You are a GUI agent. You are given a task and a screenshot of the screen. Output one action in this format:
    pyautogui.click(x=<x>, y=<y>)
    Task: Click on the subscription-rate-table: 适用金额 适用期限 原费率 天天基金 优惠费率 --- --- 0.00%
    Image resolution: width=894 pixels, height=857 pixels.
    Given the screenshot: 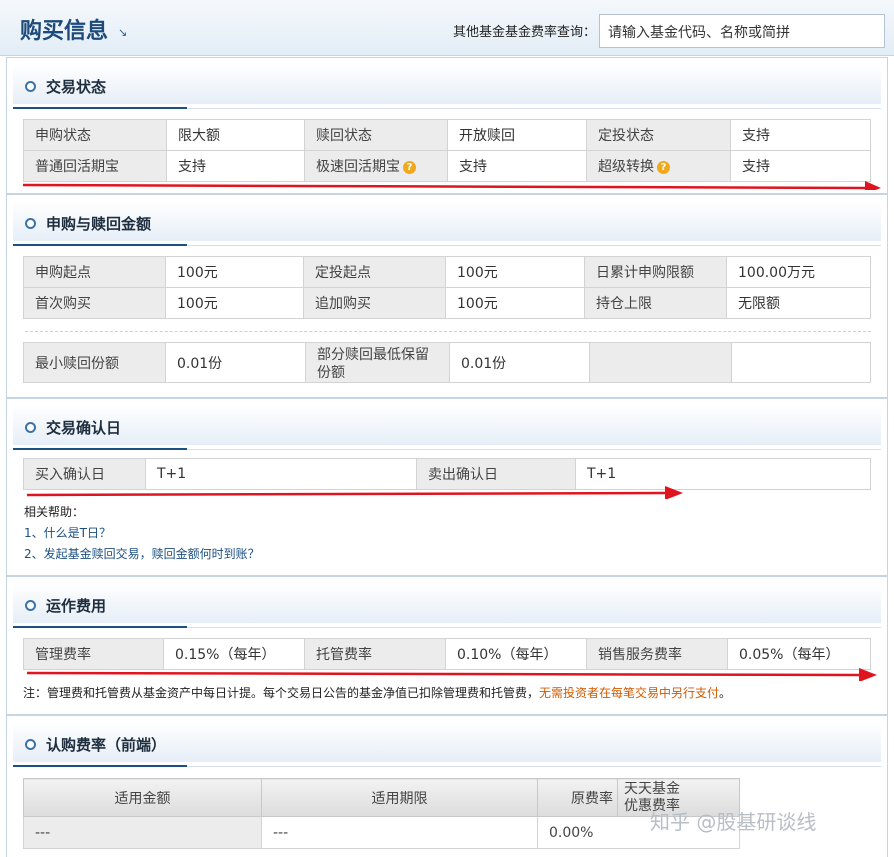 What is the action you would take?
    pyautogui.click(x=381, y=813)
    